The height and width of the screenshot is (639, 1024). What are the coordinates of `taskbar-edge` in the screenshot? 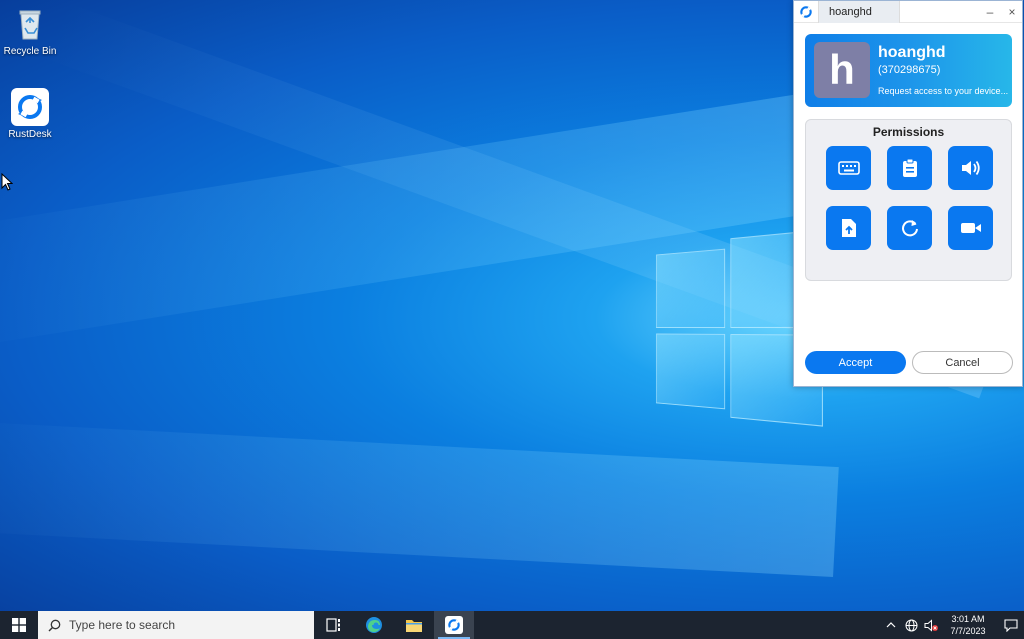 It's located at (374, 625).